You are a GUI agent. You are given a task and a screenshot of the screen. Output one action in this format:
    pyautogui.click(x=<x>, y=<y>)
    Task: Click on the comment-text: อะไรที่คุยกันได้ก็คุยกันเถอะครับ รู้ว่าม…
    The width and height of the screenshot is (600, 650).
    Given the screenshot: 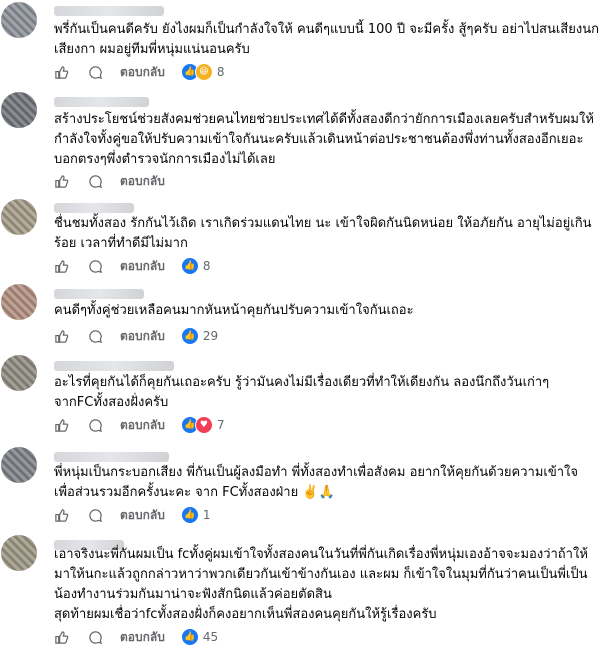 What is the action you would take?
    pyautogui.click(x=302, y=392)
    